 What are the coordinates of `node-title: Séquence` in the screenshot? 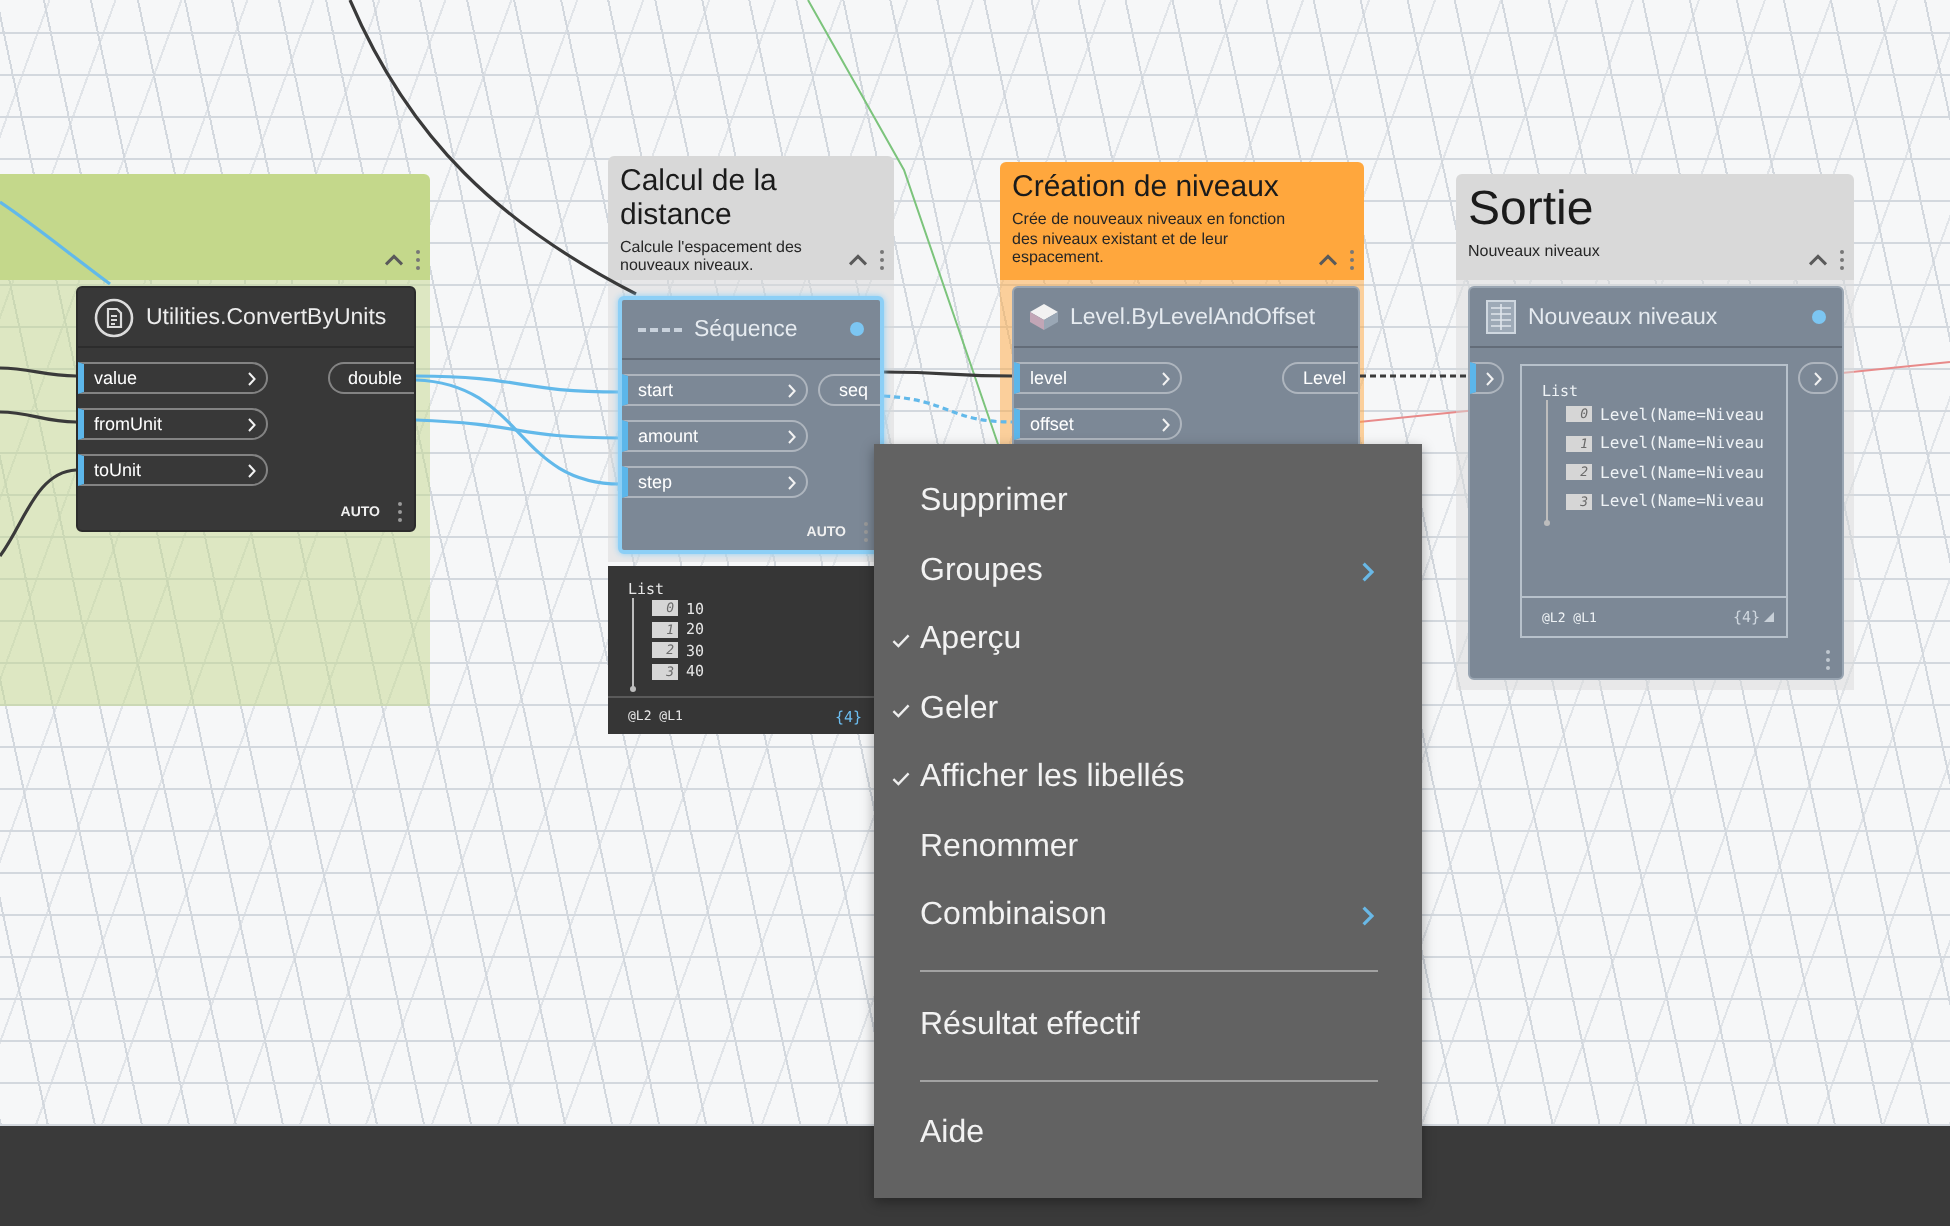 It's located at (747, 329).